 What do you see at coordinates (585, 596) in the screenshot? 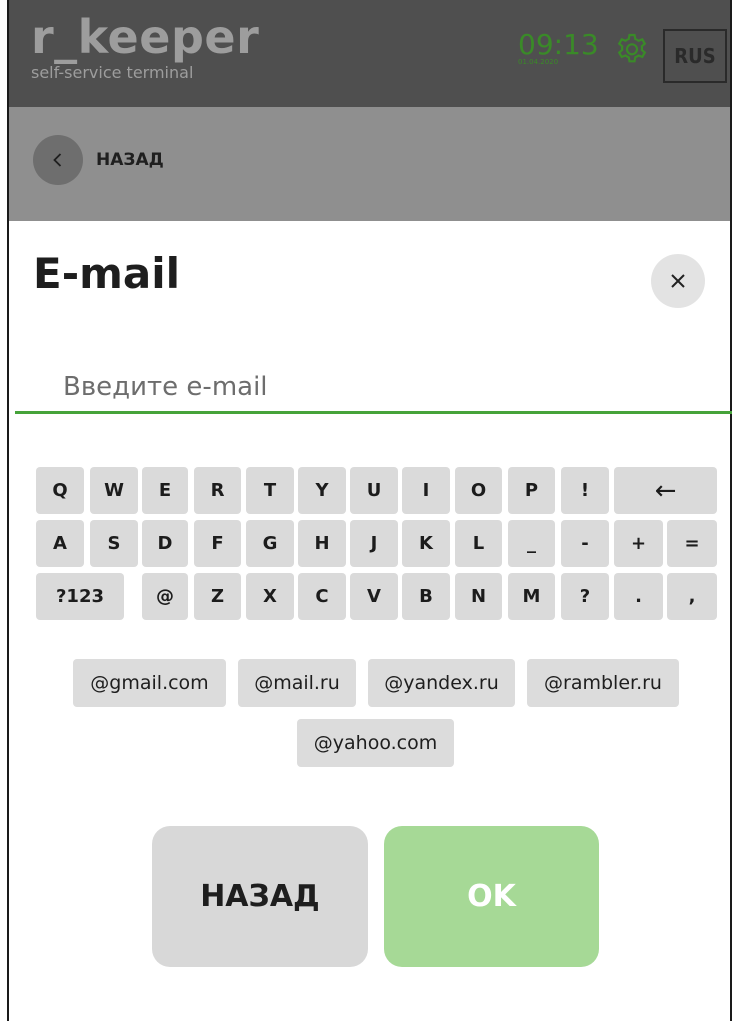
I see `question-key: ?` at bounding box center [585, 596].